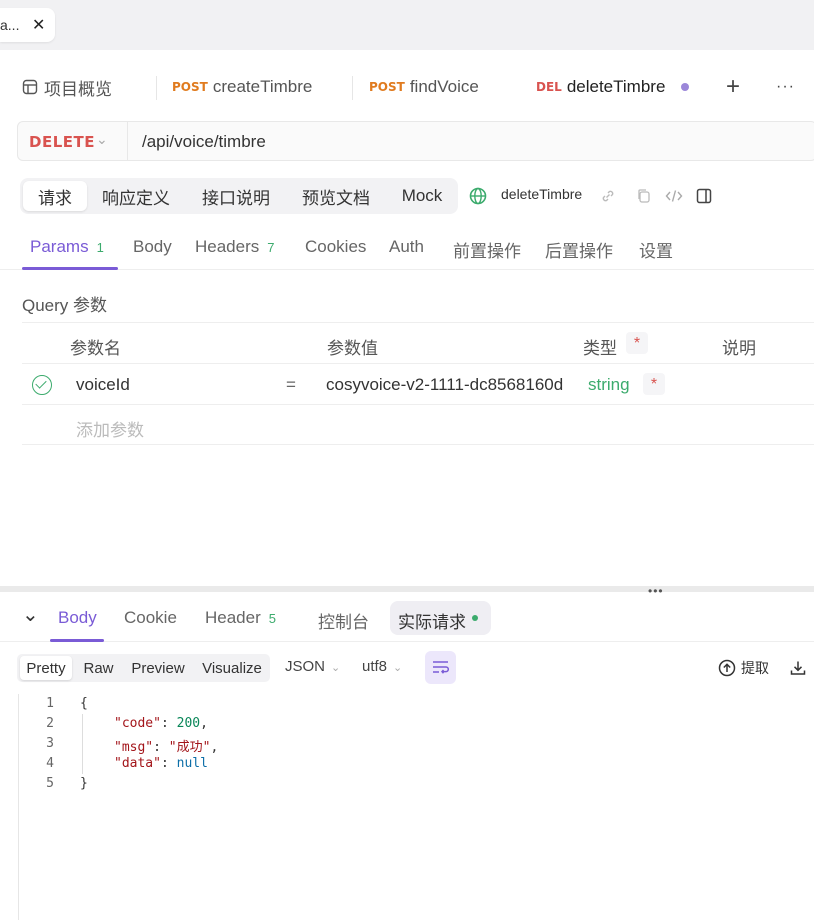  I want to click on line-number: 3, so click(50, 743).